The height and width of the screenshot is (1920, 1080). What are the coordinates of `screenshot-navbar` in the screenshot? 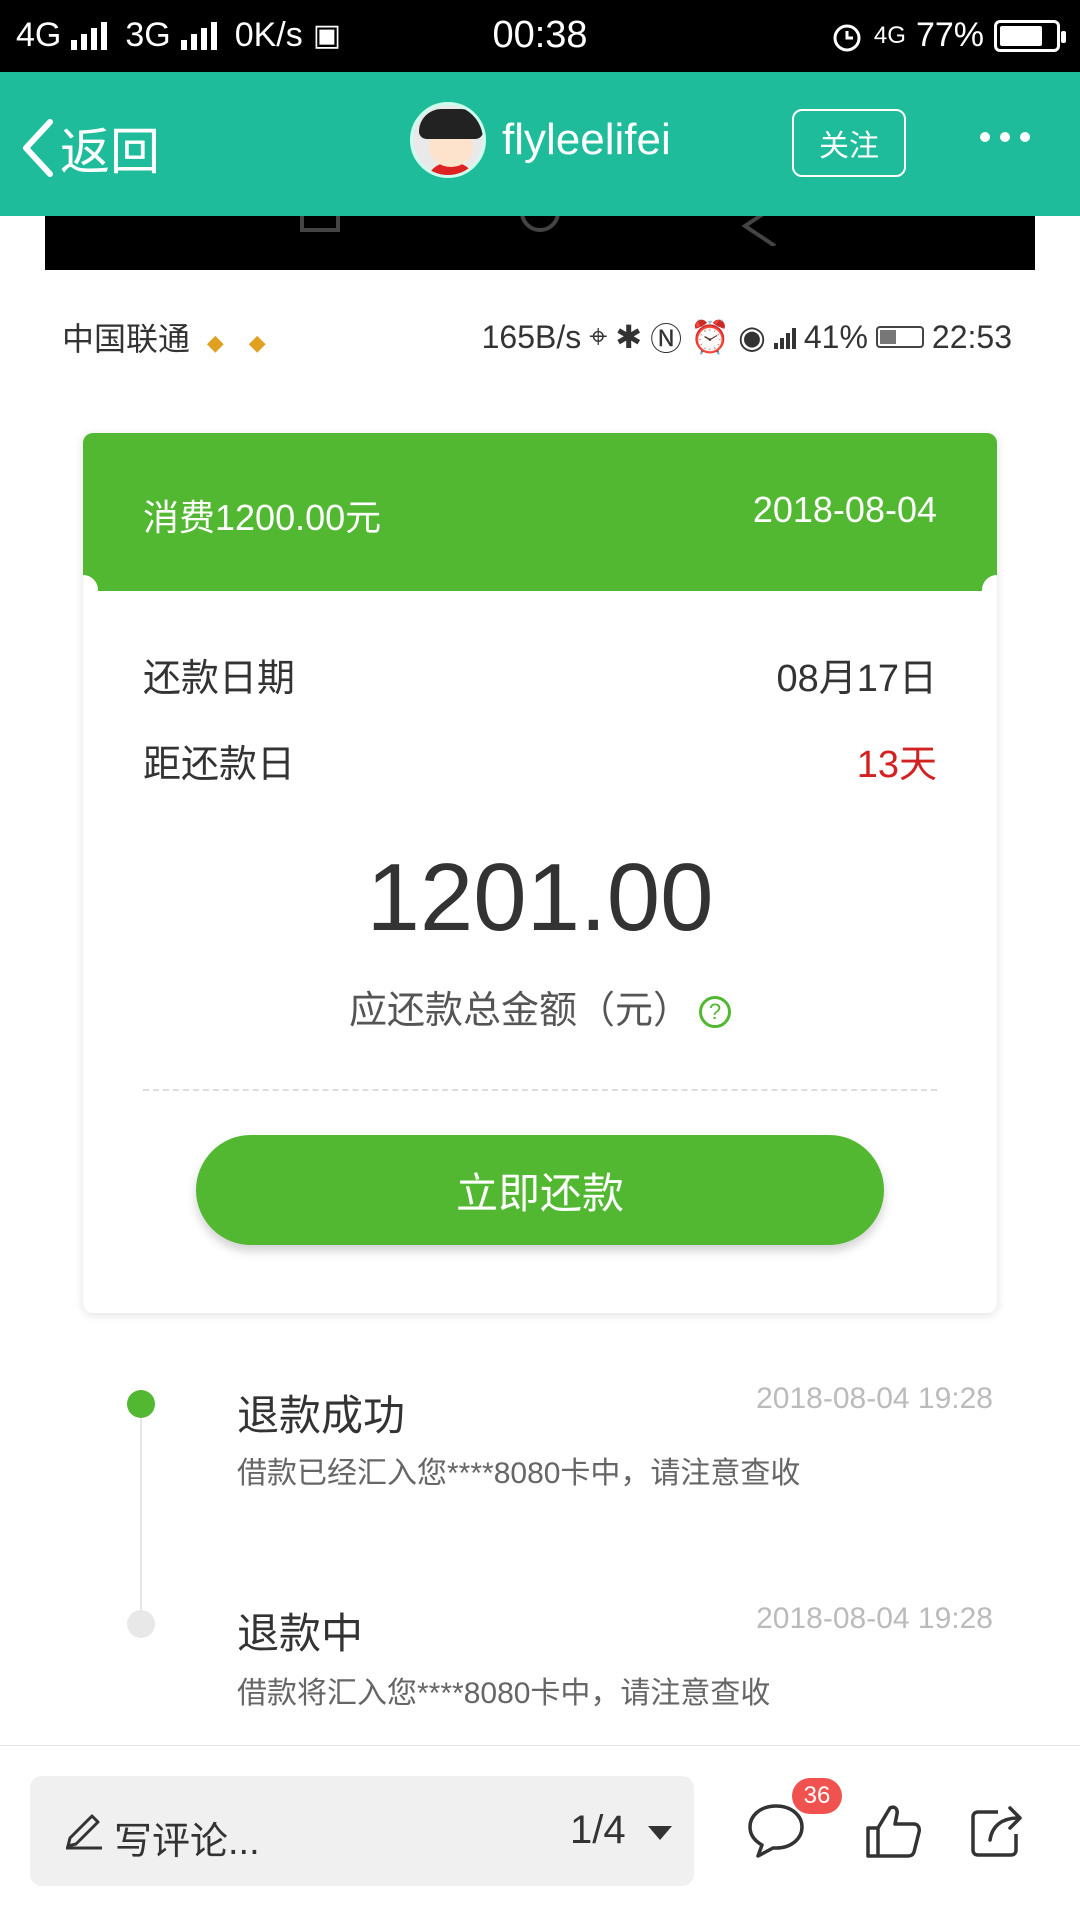 It's located at (540, 243).